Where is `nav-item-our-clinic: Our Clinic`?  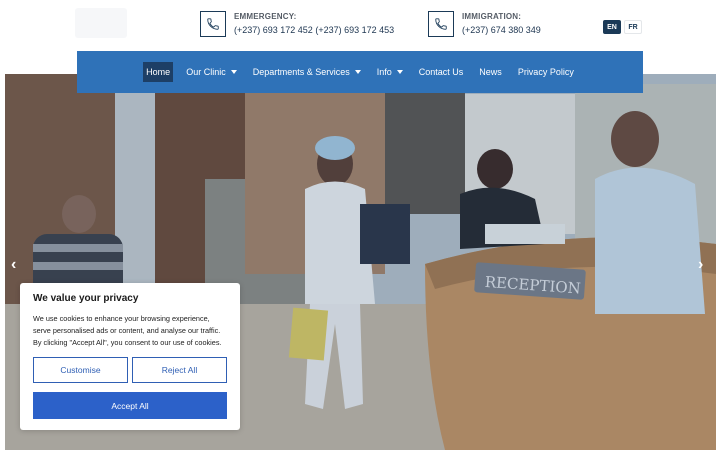 nav-item-our-clinic: Our Clinic is located at coordinates (211, 72).